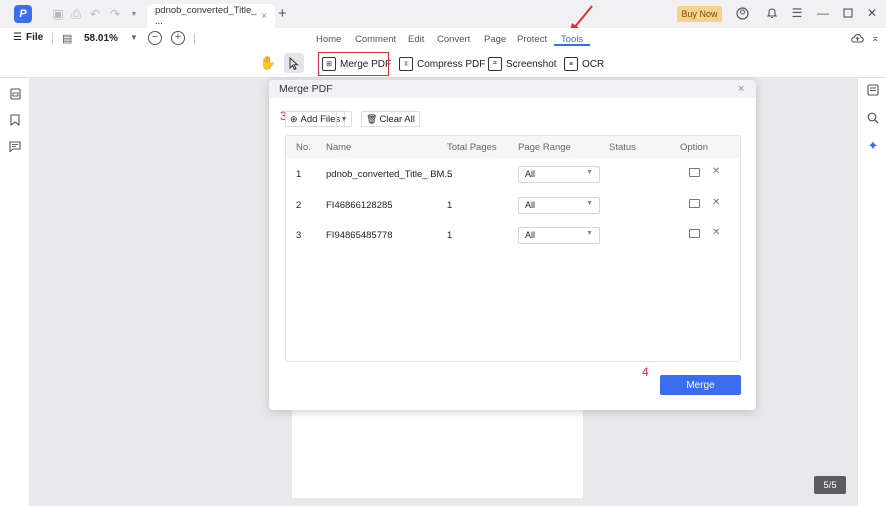 This screenshot has width=886, height=506. Describe the element at coordinates (268, 63) in the screenshot. I see `hand-tool-icon: ✋` at that location.